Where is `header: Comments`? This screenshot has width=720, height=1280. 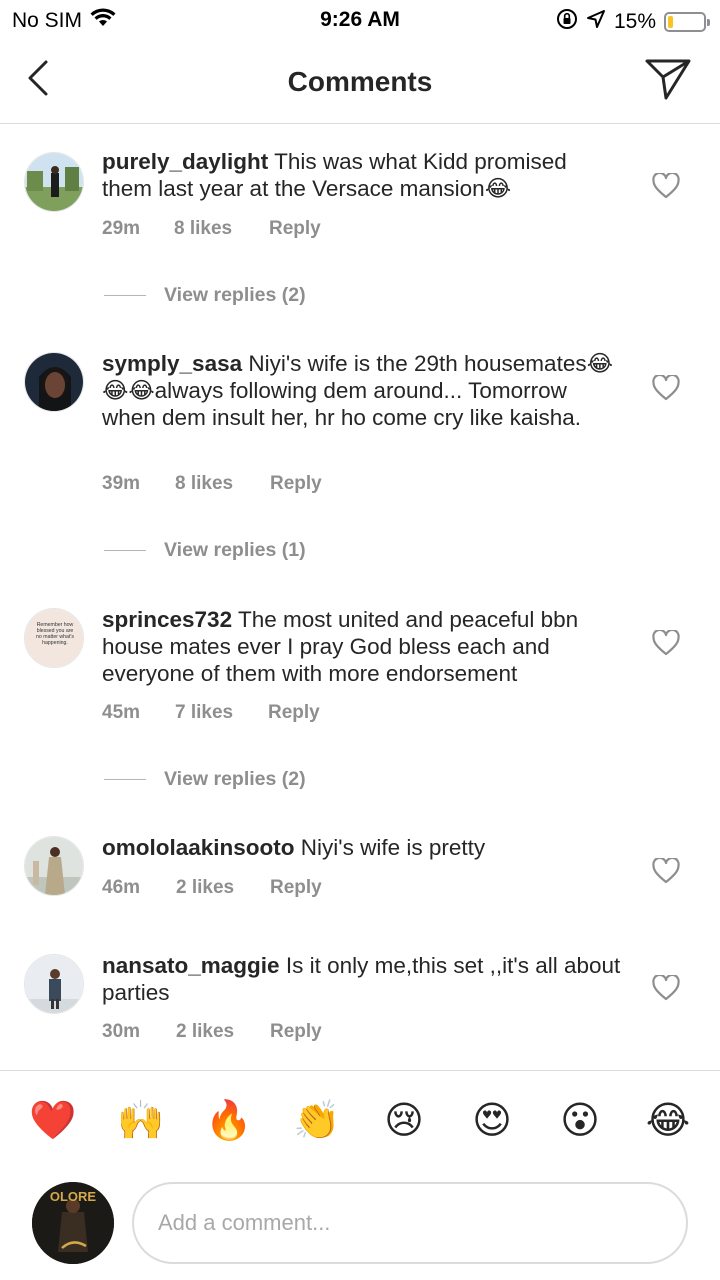
header: Comments is located at coordinates (360, 82).